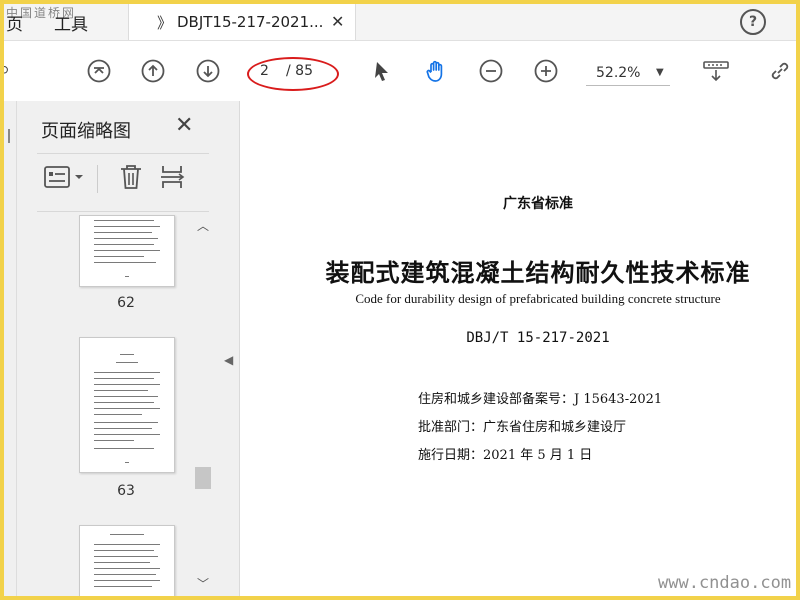 The image size is (800, 600). I want to click on zoom-select: 52.2% ▼, so click(628, 74).